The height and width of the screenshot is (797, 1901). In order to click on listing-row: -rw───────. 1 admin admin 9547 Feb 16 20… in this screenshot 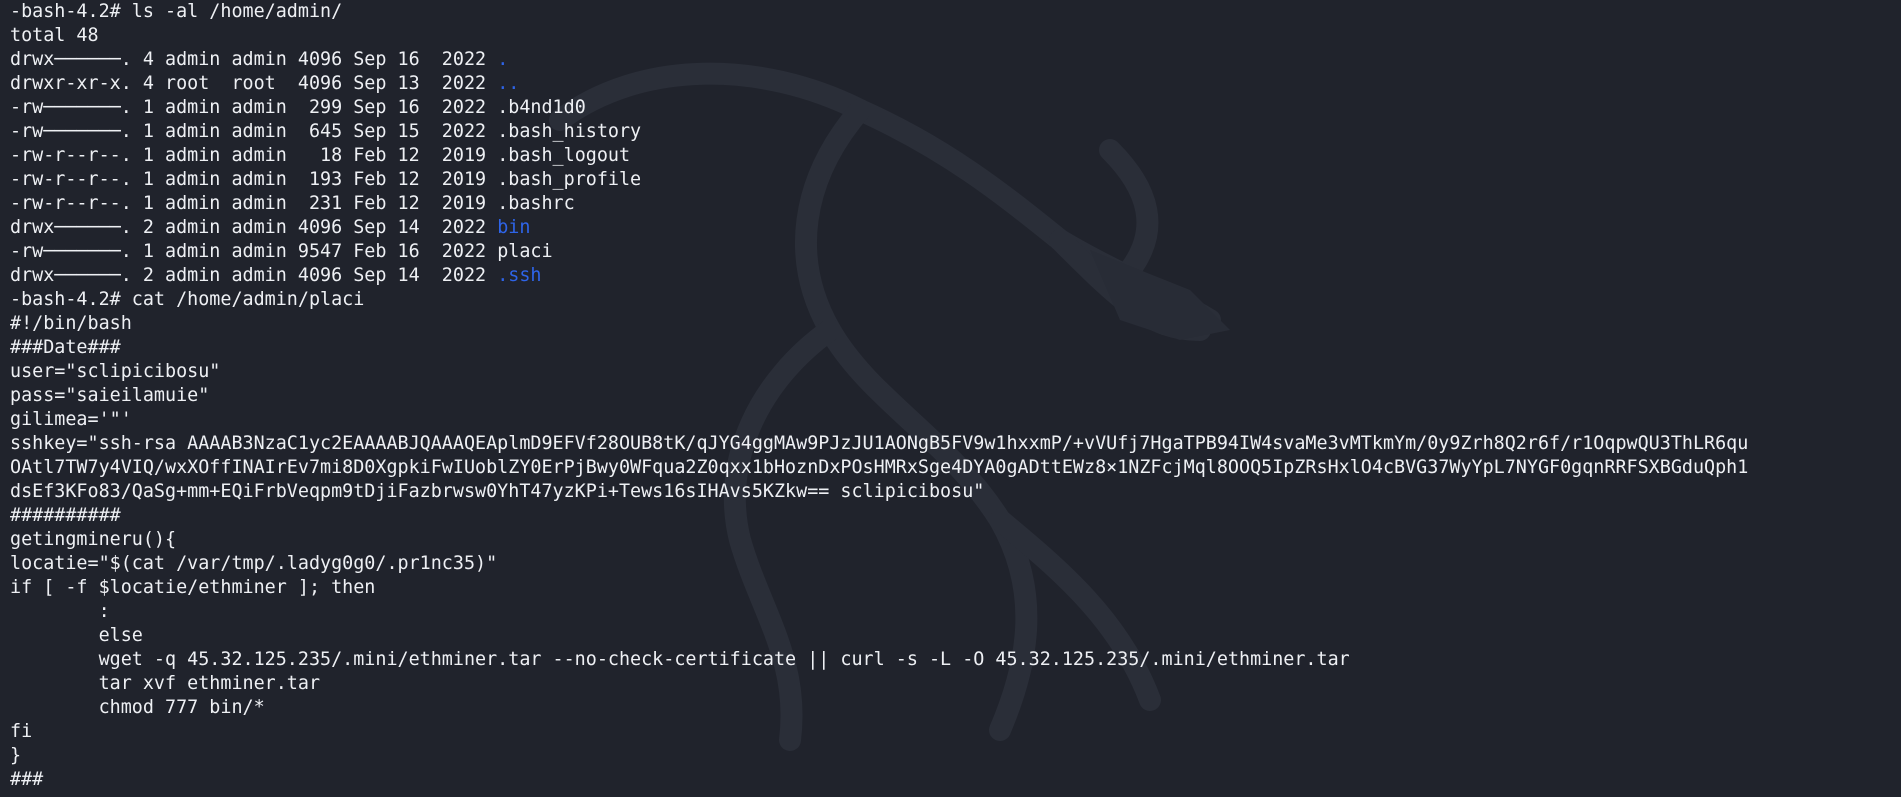, I will do `click(954, 252)`.